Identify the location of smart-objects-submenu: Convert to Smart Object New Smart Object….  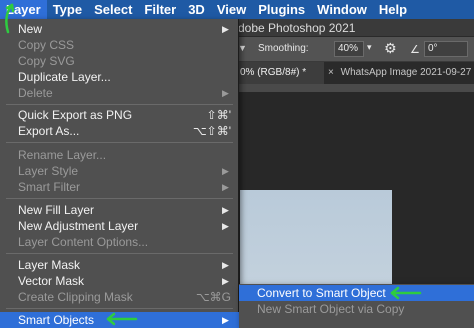
(356, 306).